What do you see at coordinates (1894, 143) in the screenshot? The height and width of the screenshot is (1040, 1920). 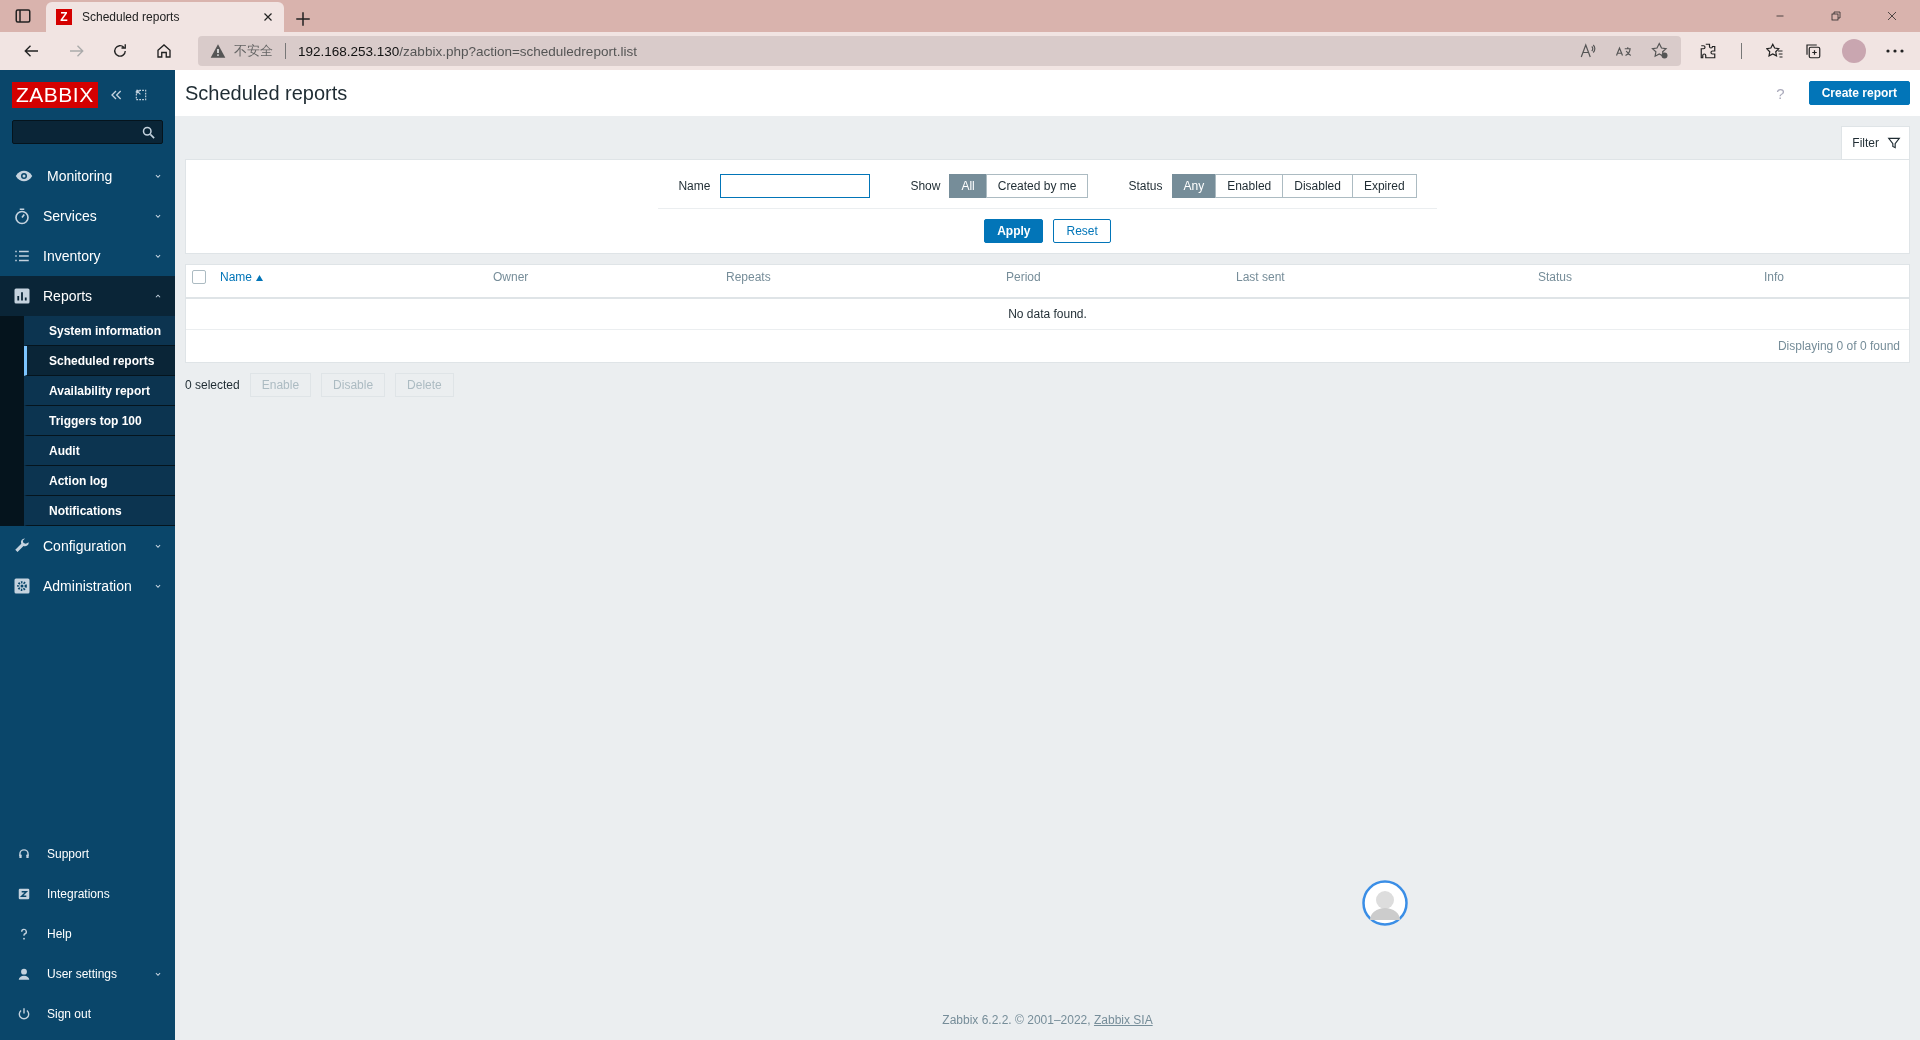 I see `funnel-icon` at bounding box center [1894, 143].